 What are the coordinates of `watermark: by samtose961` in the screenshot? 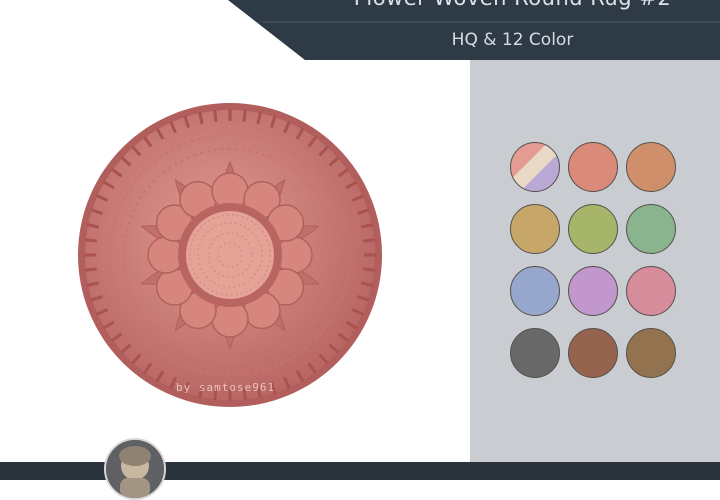 It's located at (226, 387).